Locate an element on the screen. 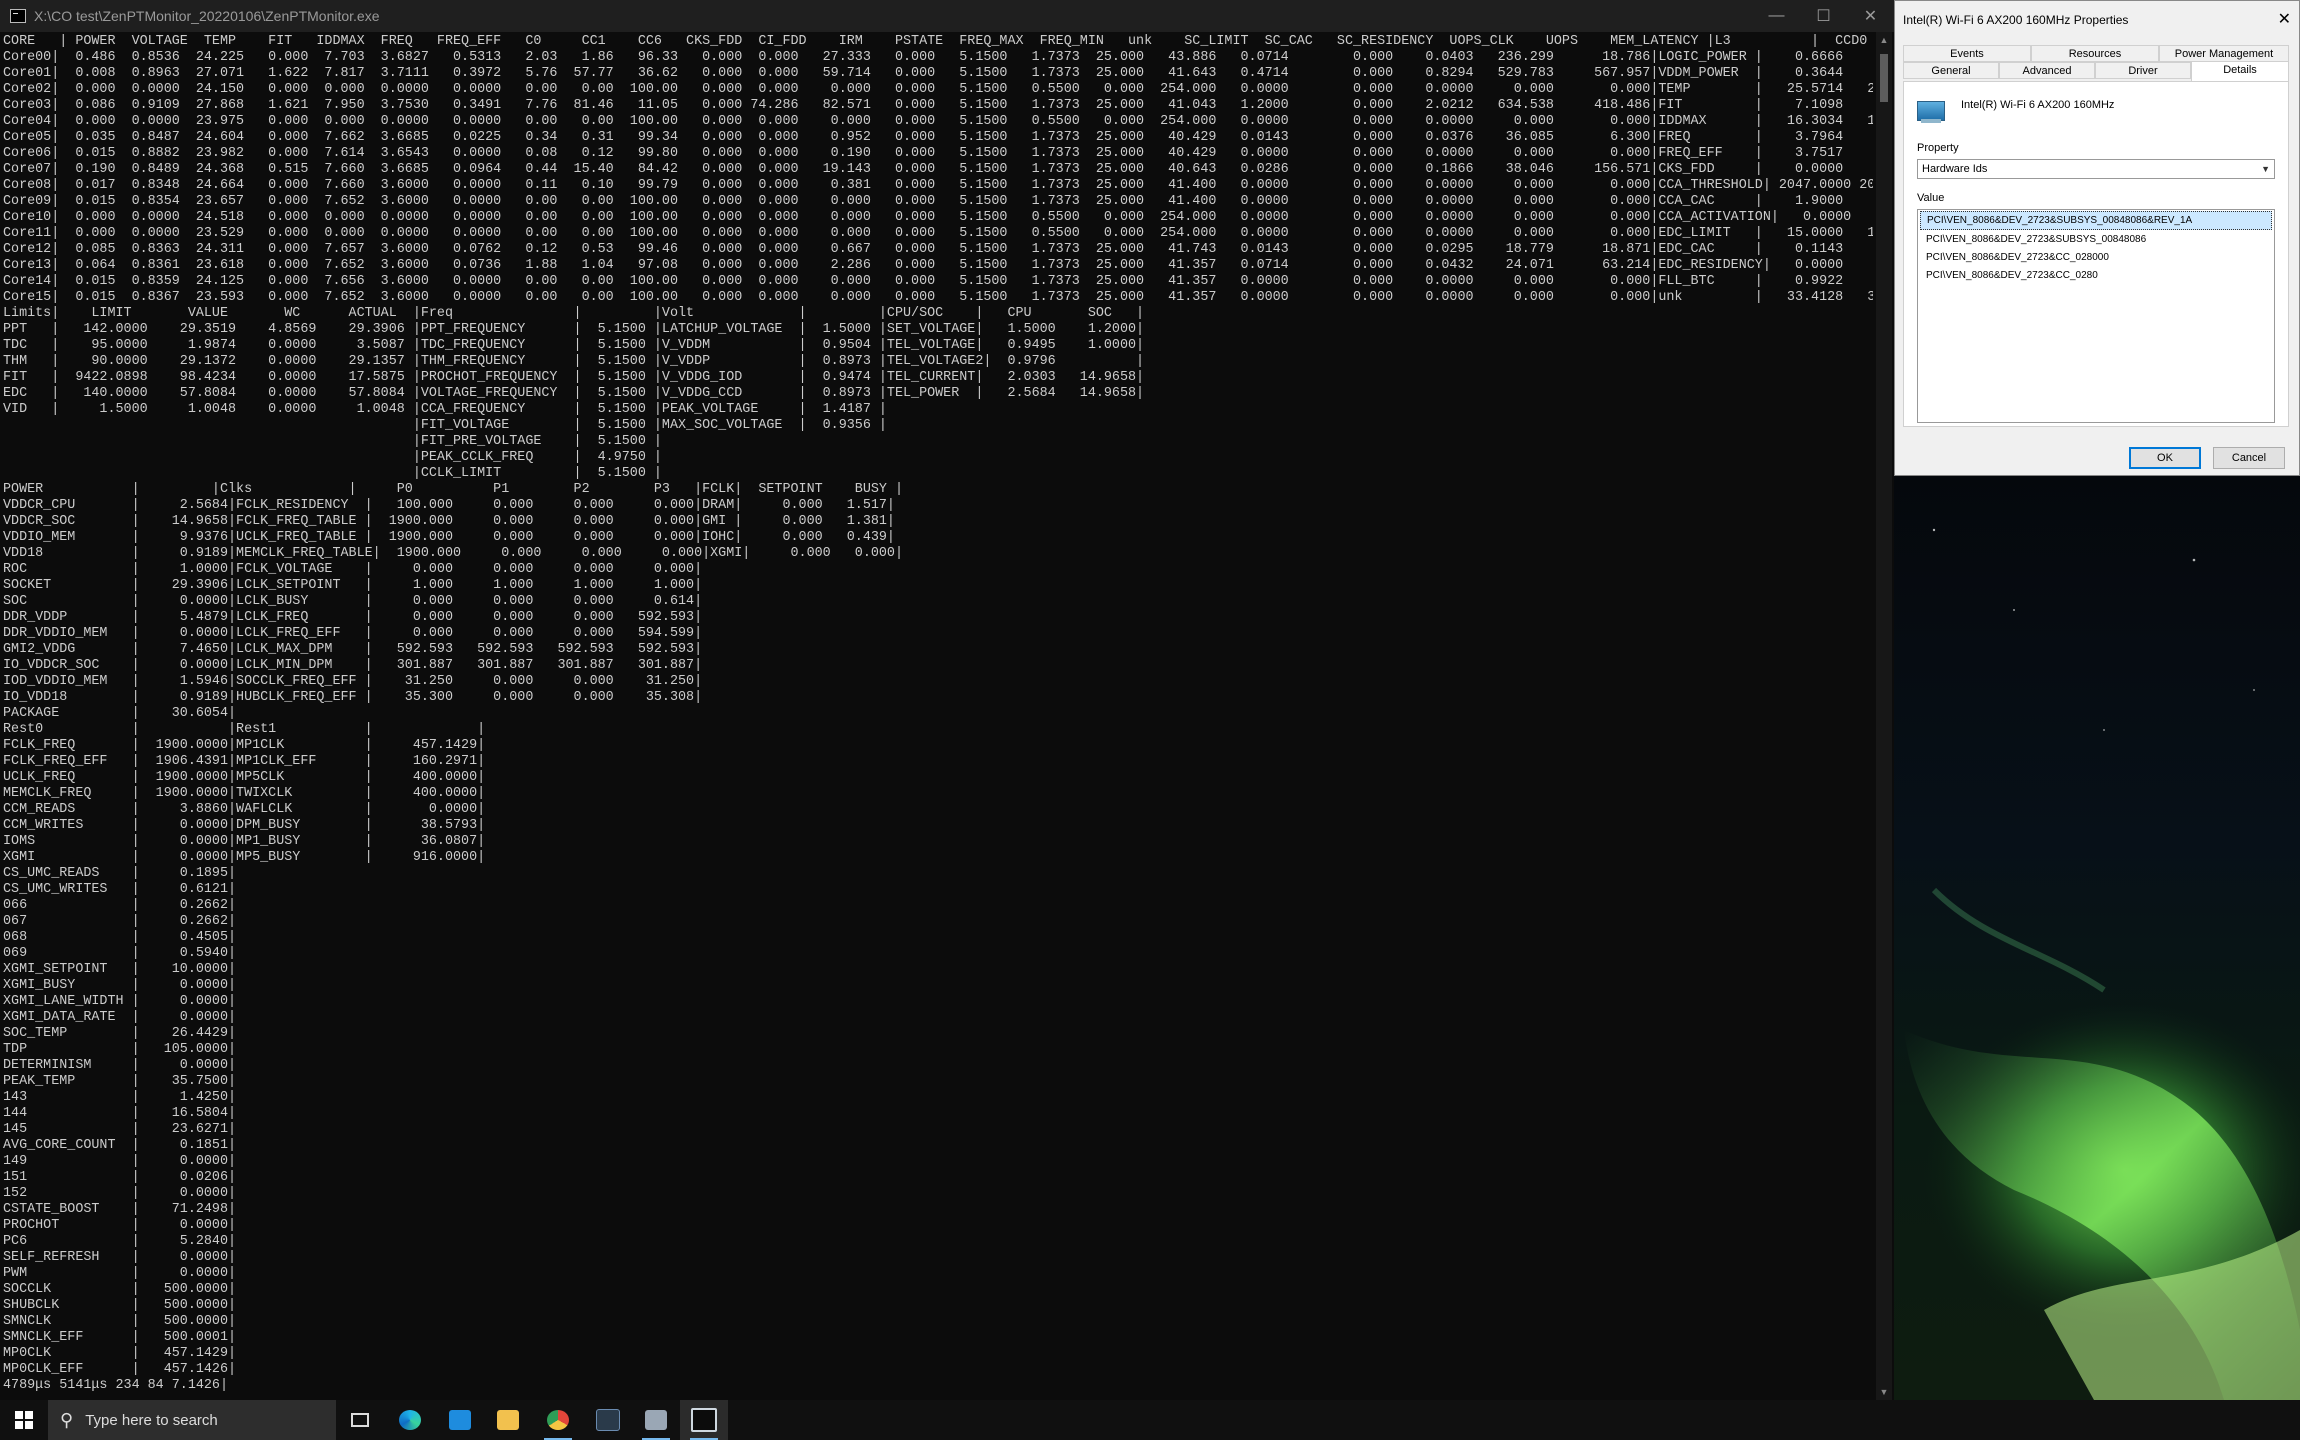 This screenshot has width=2300, height=1440. edge-icon is located at coordinates (410, 1420).